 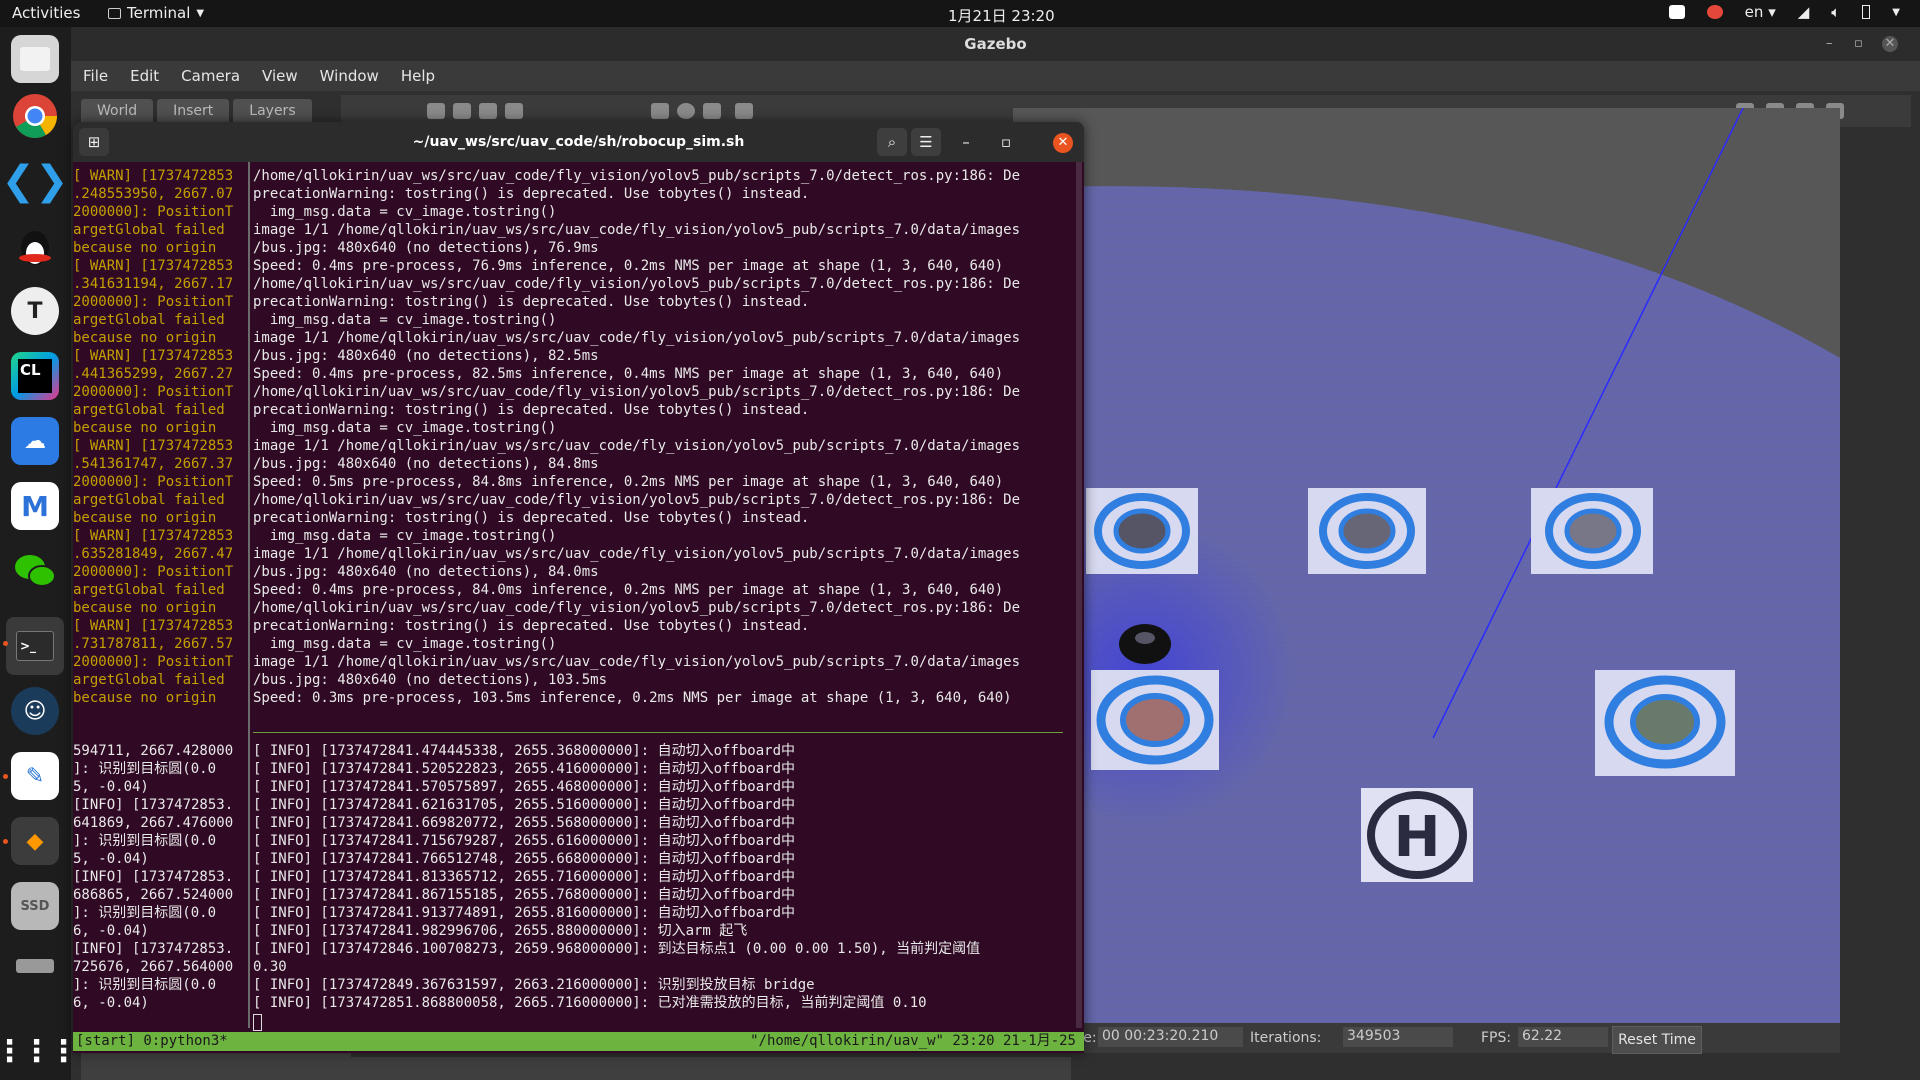 What do you see at coordinates (35, 376) in the screenshot?
I see `clion-icon: CL` at bounding box center [35, 376].